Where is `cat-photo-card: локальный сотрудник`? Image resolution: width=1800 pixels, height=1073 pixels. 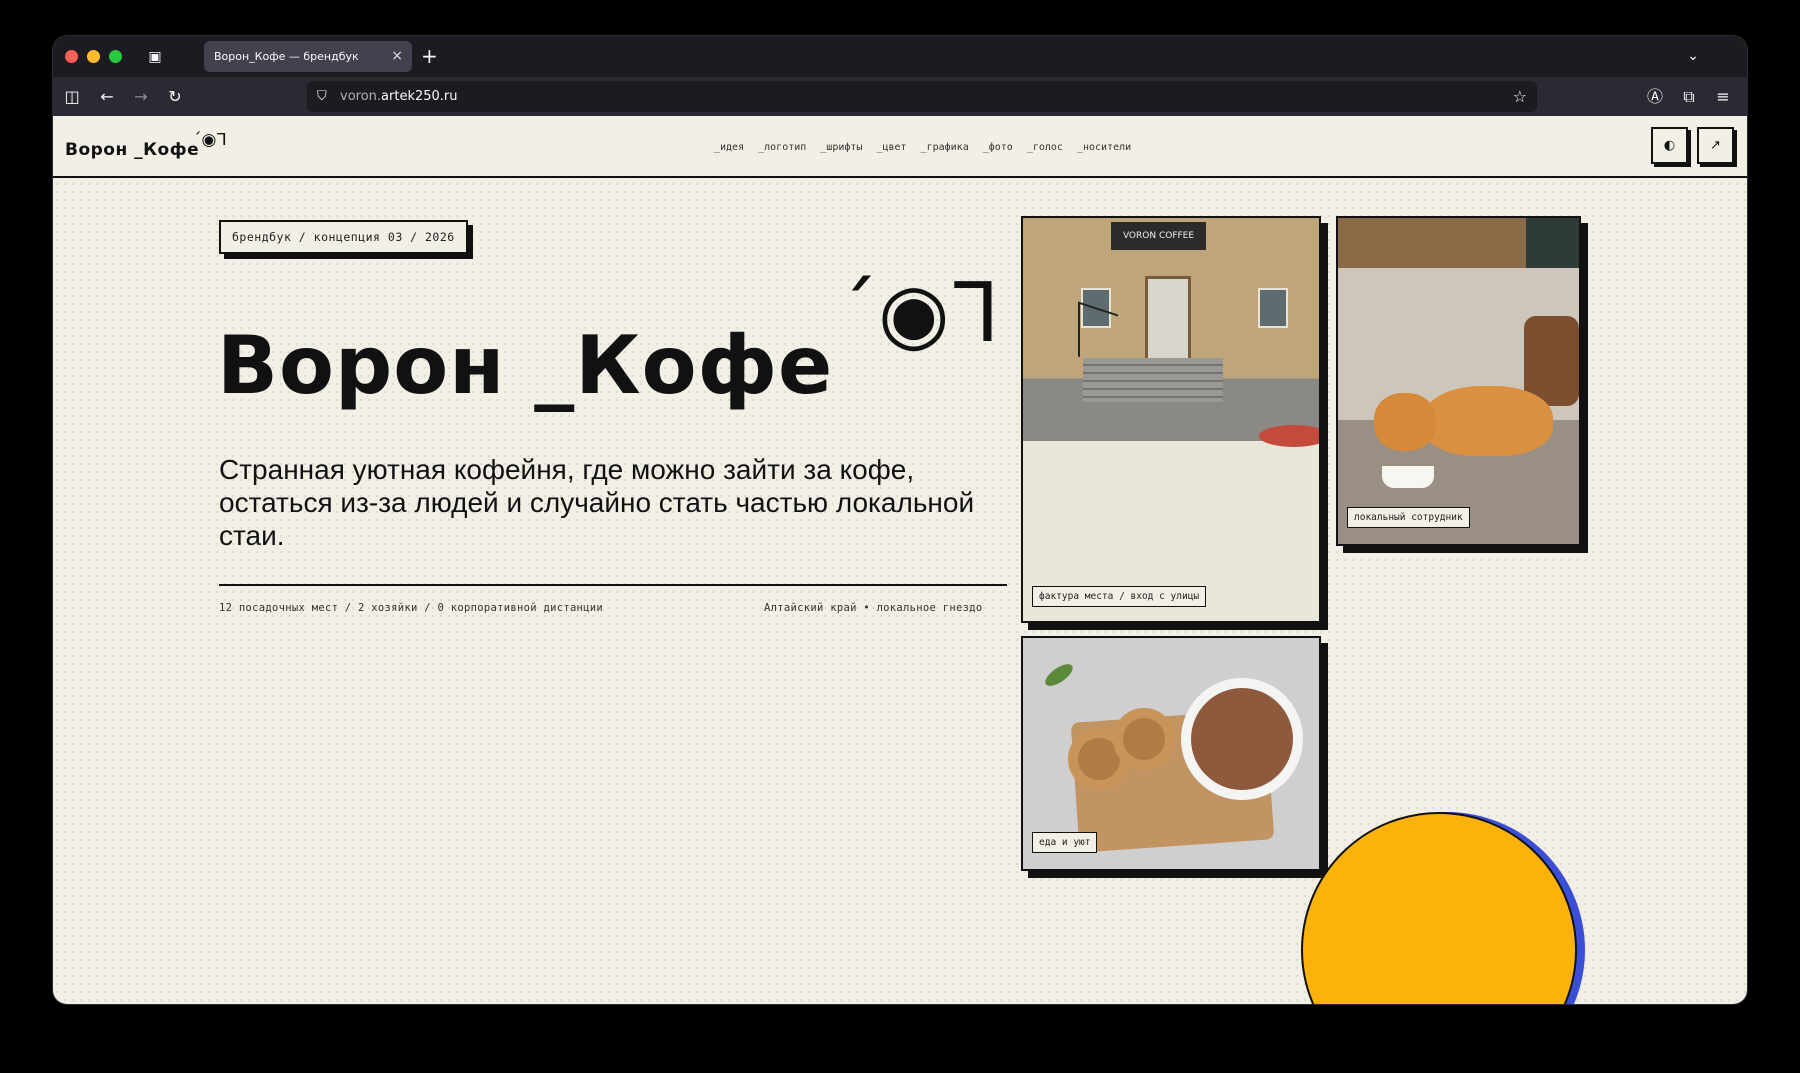 cat-photo-card: локальный сотрудник is located at coordinates (1458, 381).